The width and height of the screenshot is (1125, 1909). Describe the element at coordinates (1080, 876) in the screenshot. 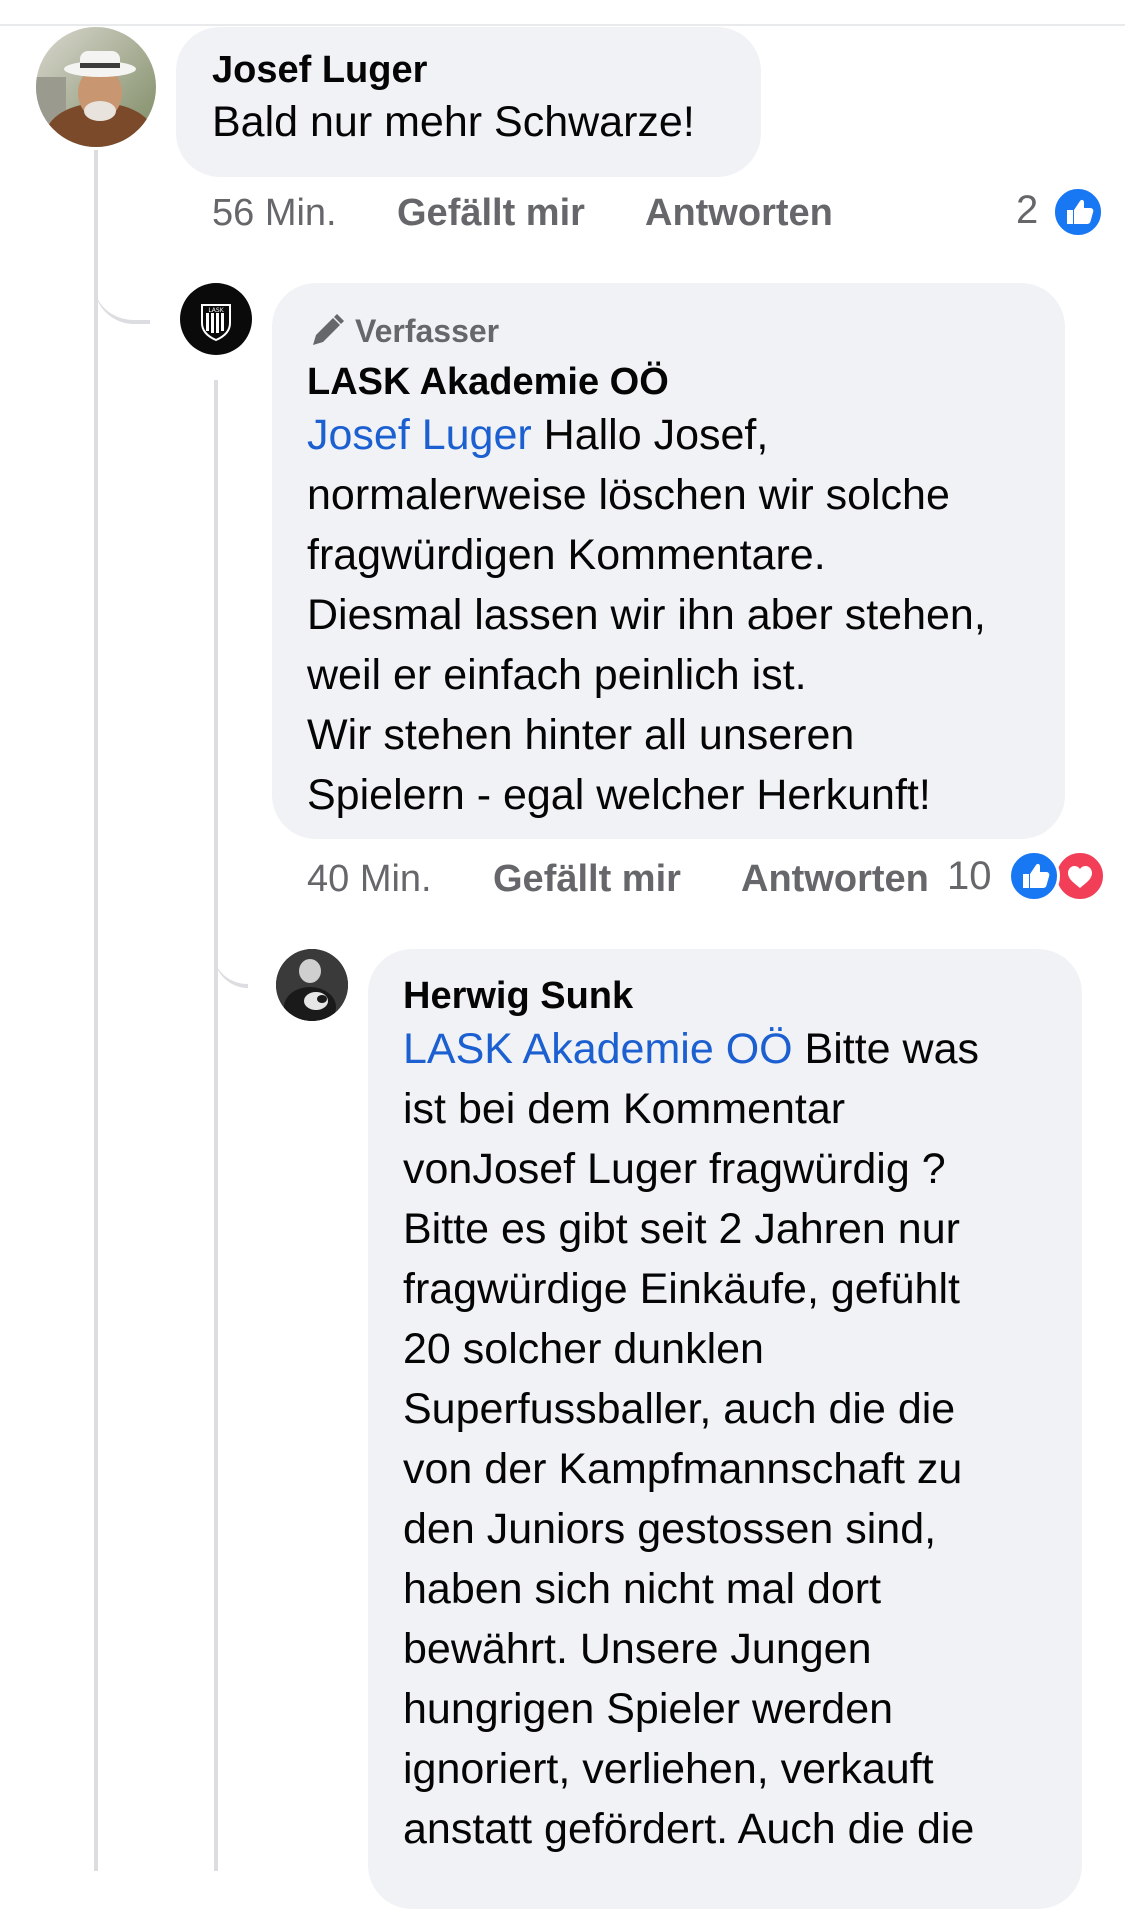

I see `heart-icon` at that location.